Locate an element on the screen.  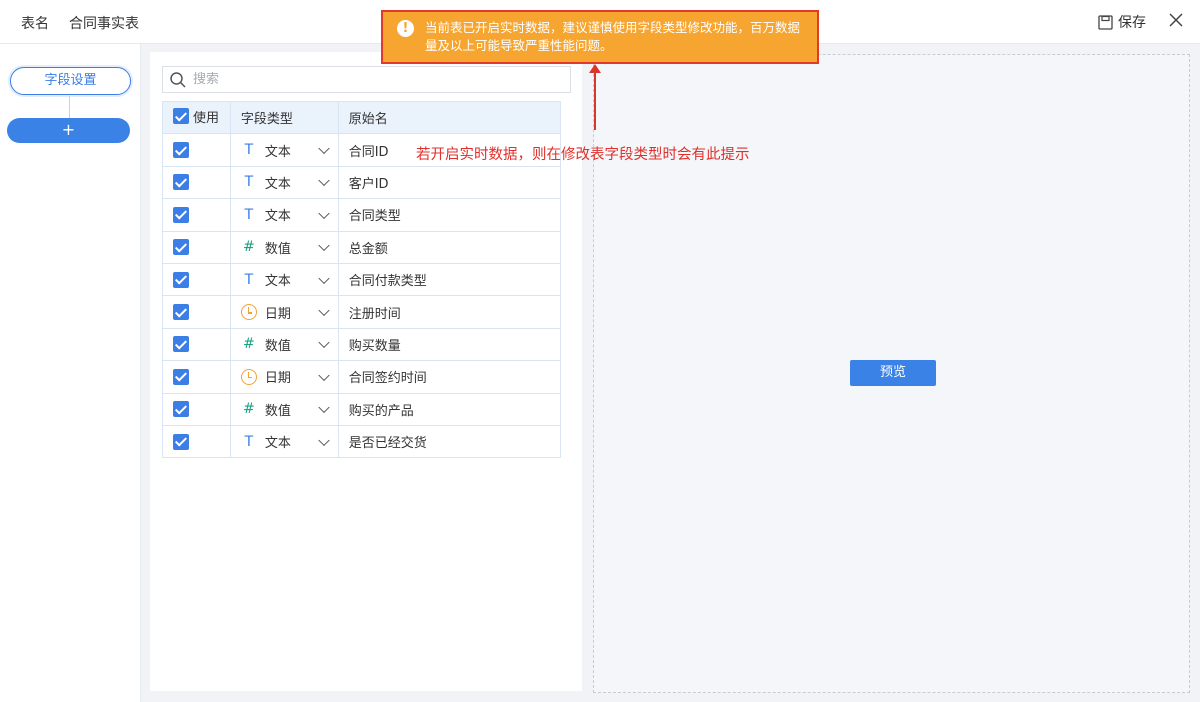
original-name-cell: 合同签约时间 is located at coordinates (449, 377).